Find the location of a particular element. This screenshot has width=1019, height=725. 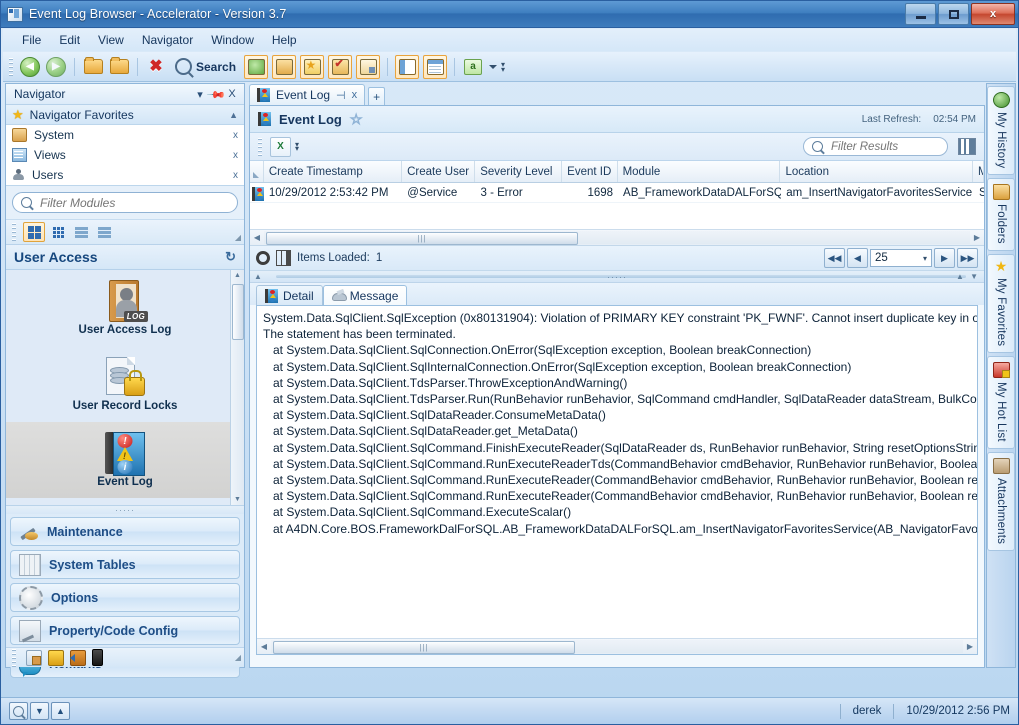

menu-navigator: Navigator is located at coordinates (167, 40).